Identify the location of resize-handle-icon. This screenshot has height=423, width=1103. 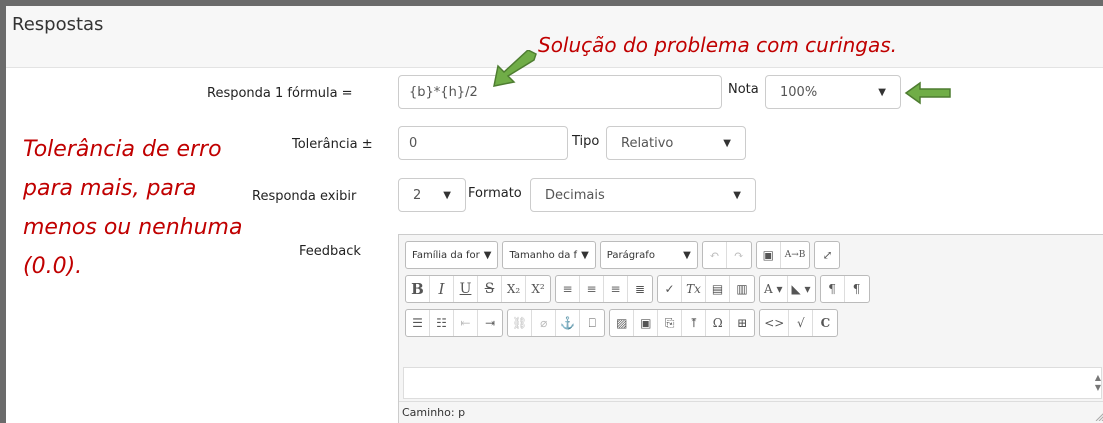
(1098, 416).